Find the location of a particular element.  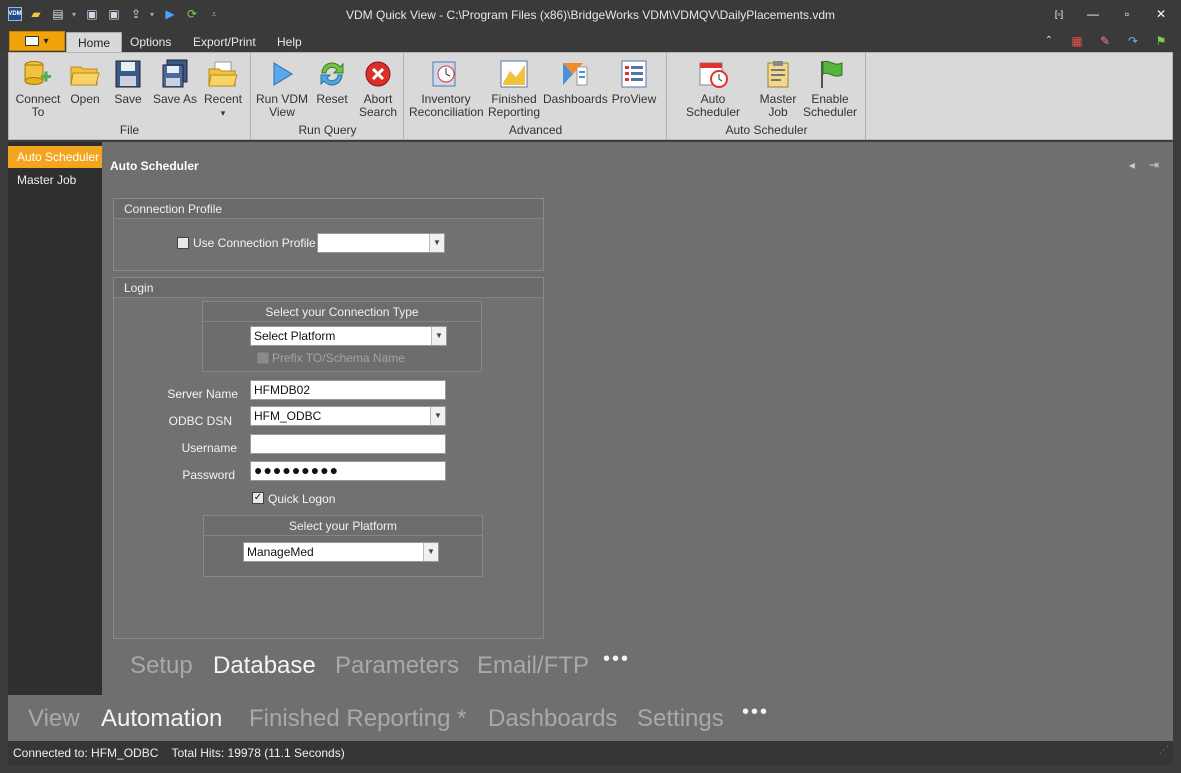

collapse-ribbon-icon: ⌃ is located at coordinates (1049, 41).